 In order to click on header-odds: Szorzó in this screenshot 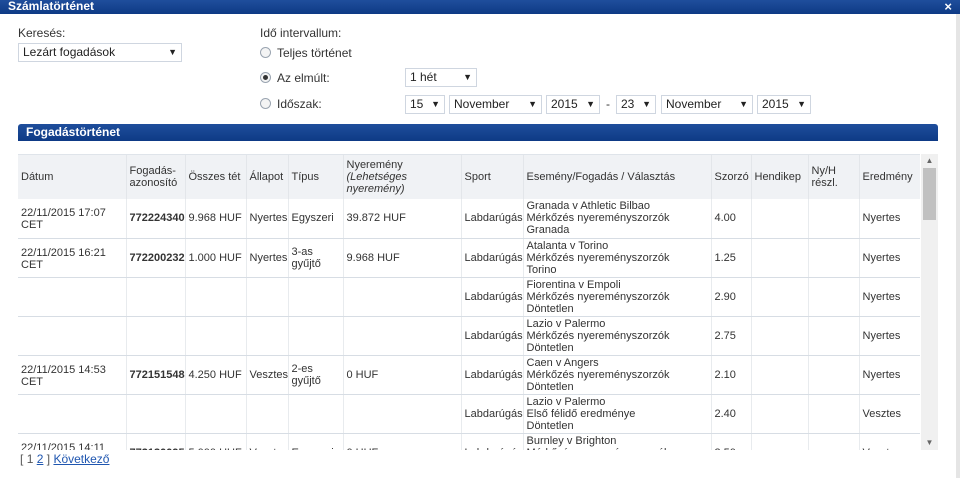, I will do `click(731, 177)`.